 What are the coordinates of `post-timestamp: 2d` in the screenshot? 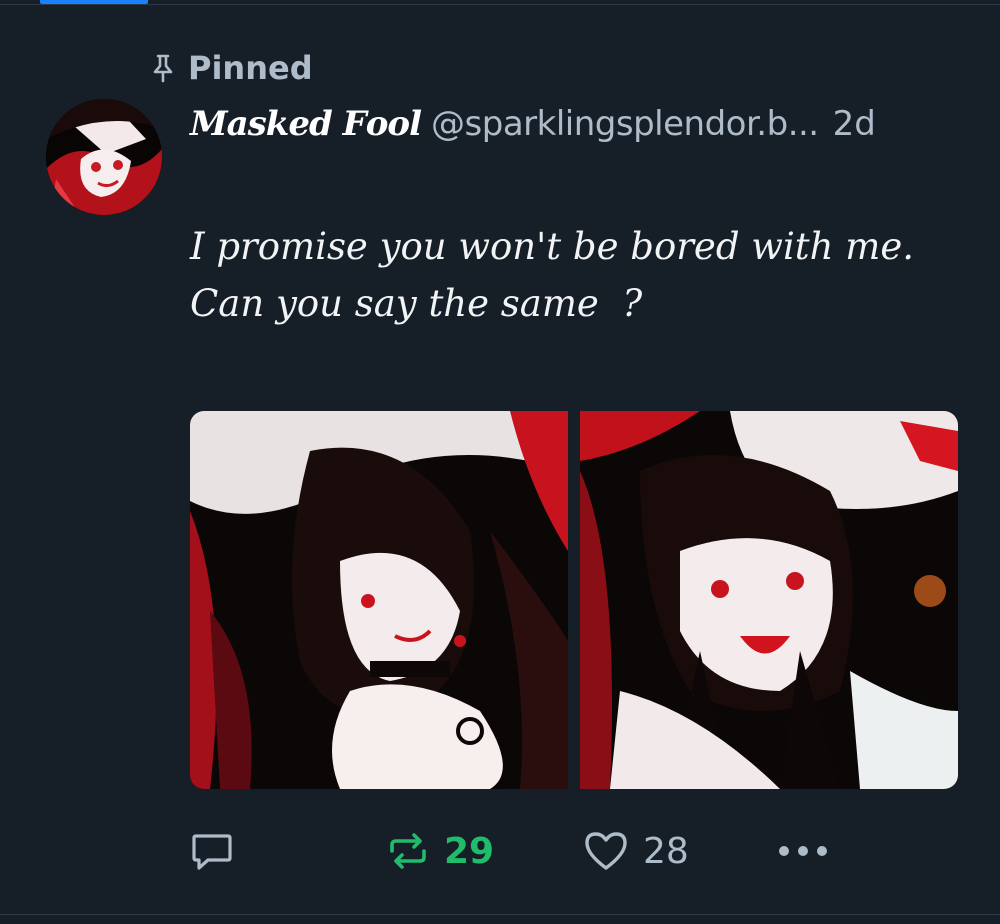 It's located at (854, 124).